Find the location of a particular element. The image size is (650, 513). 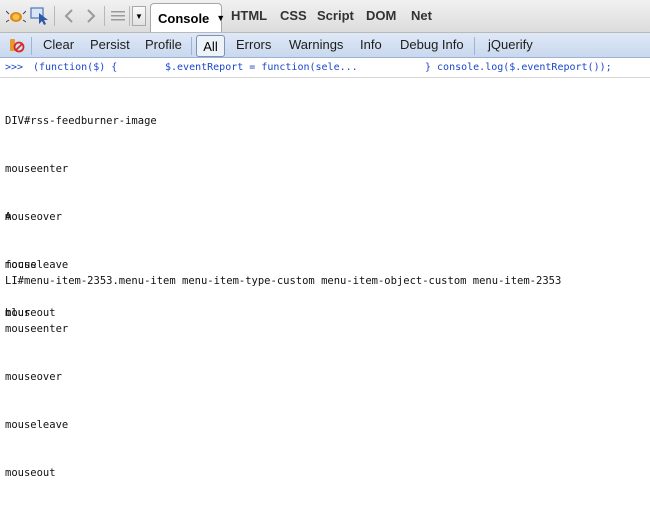

menu-icon is located at coordinates (118, 16).